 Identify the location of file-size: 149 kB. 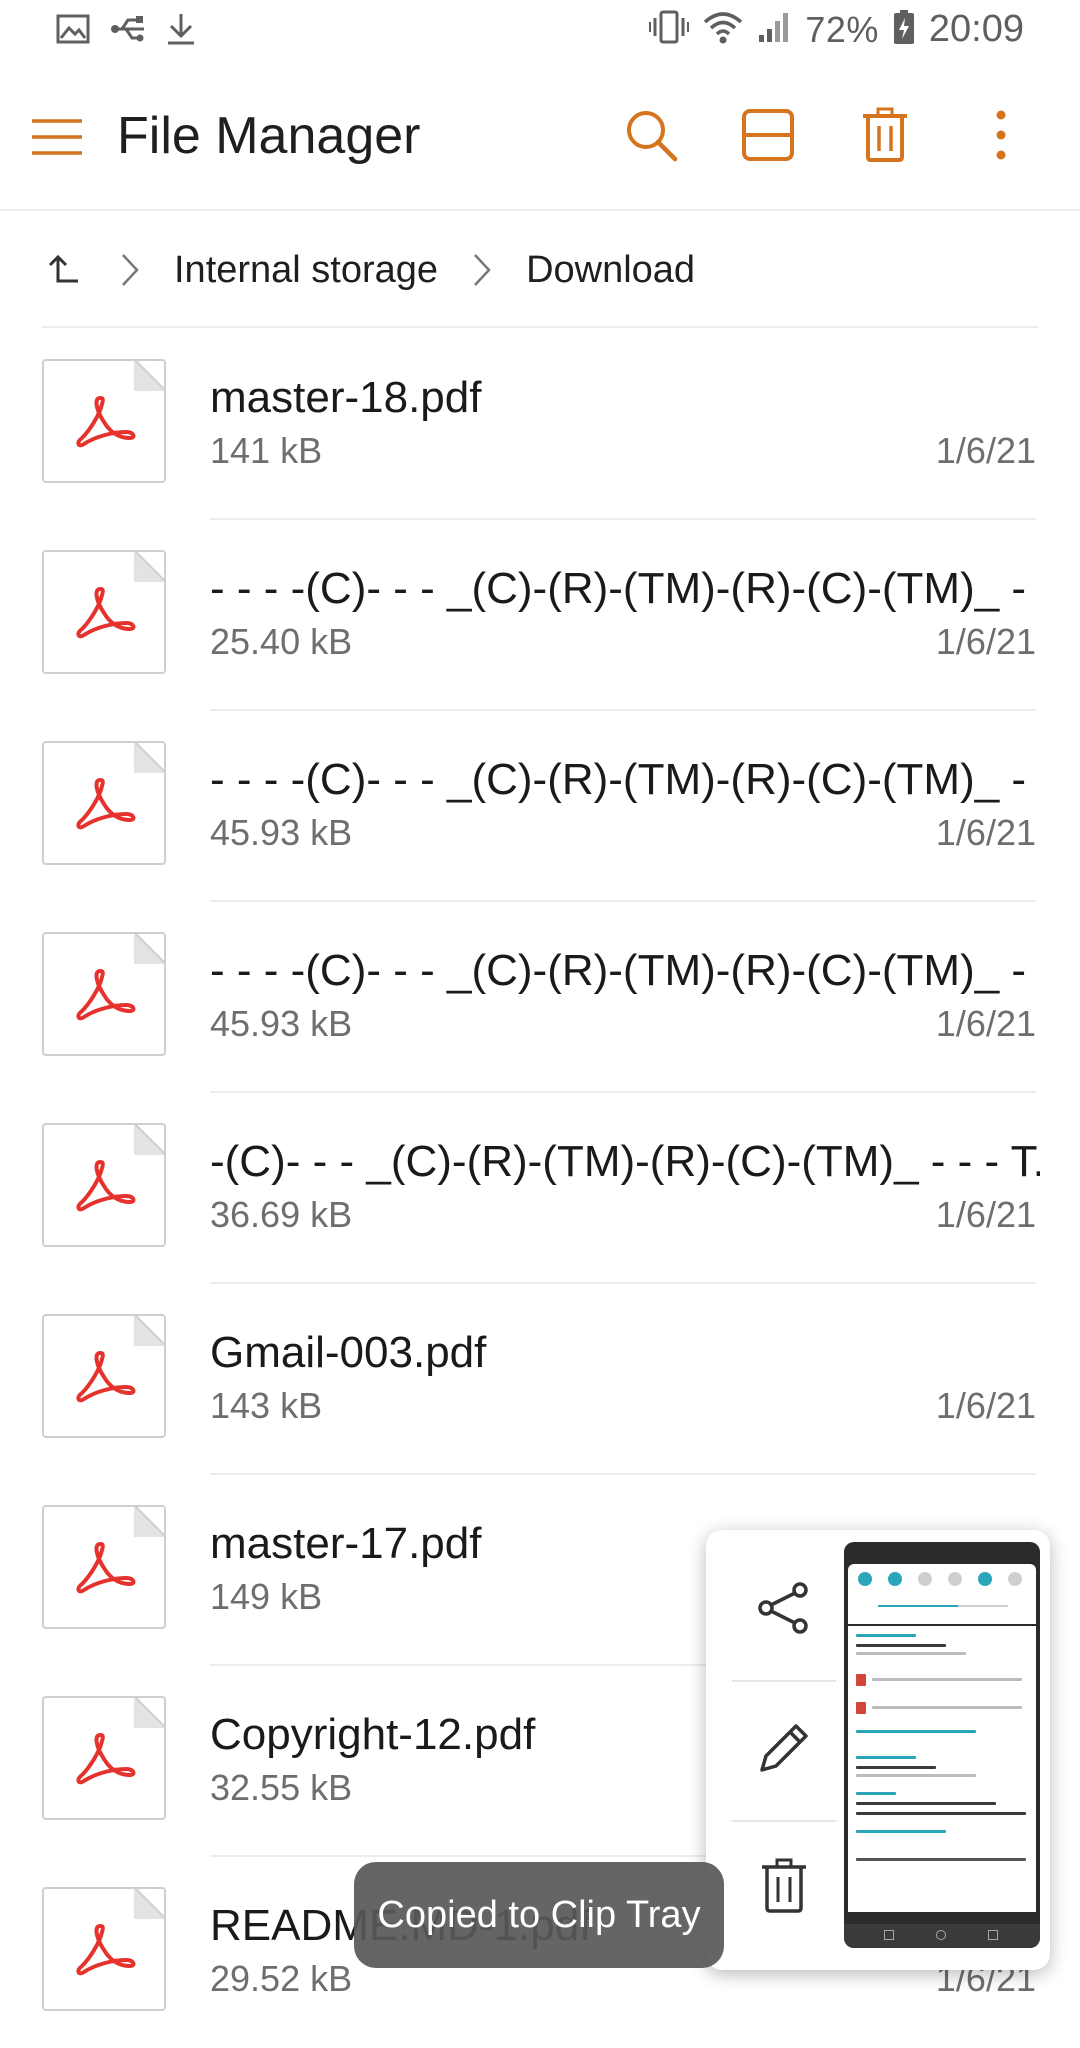
(266, 1596).